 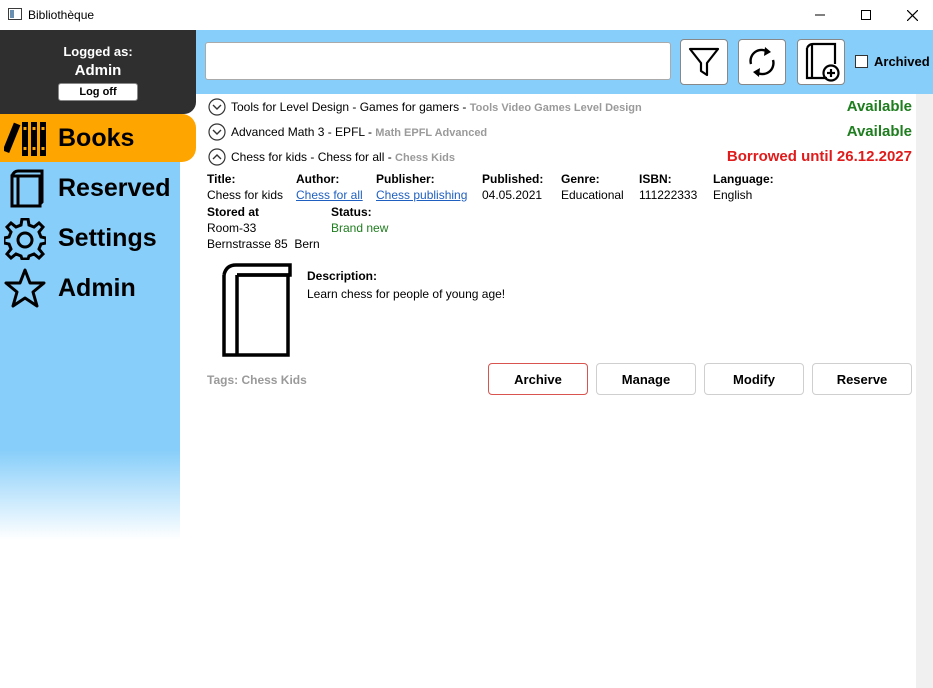 I want to click on toolbar: Archived, so click(x=564, y=62).